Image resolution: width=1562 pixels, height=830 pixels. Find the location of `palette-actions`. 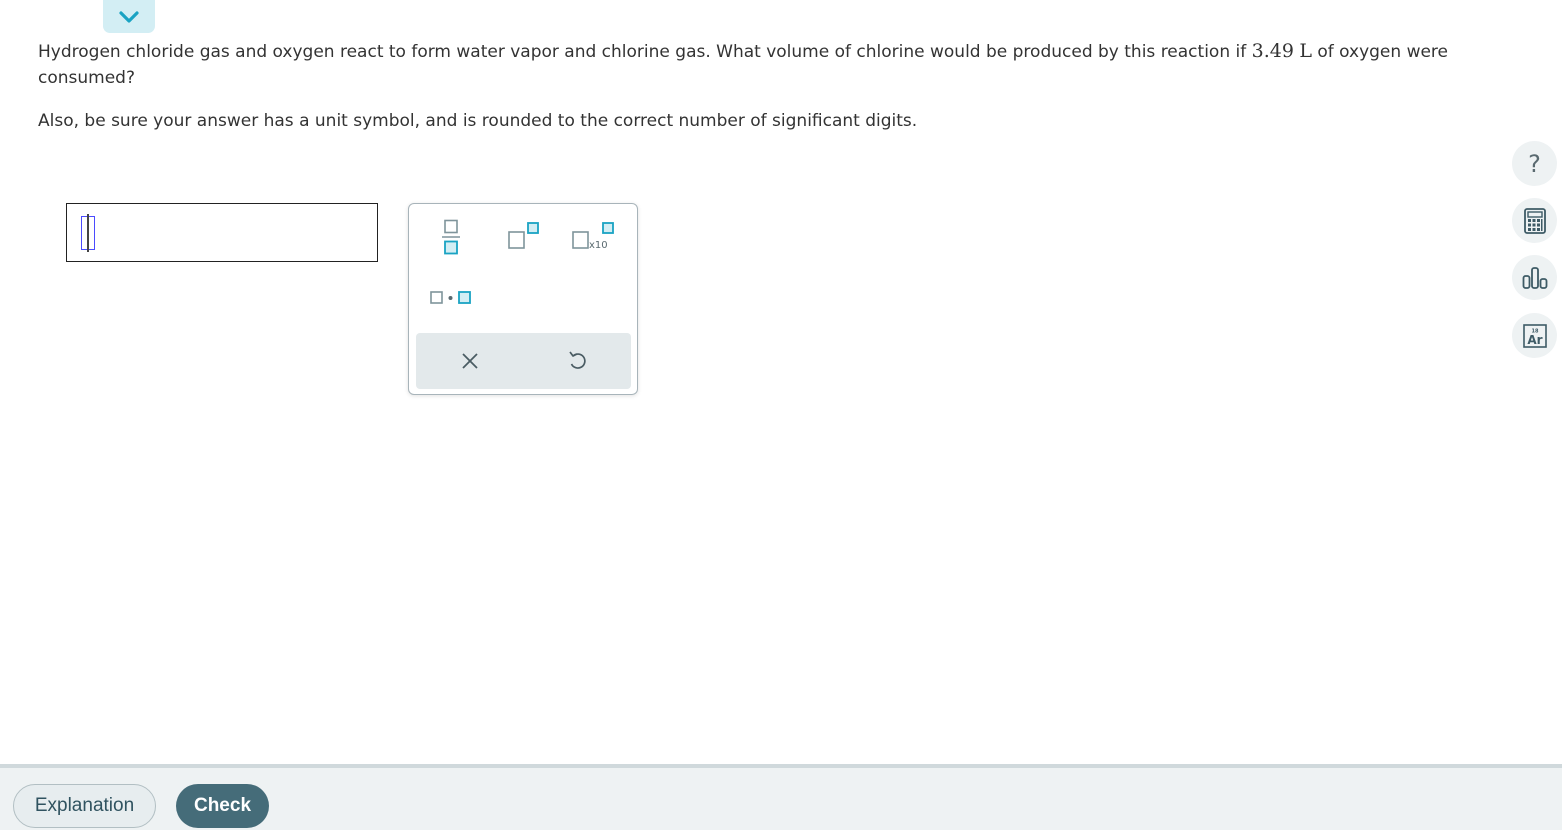

palette-actions is located at coordinates (523, 361).